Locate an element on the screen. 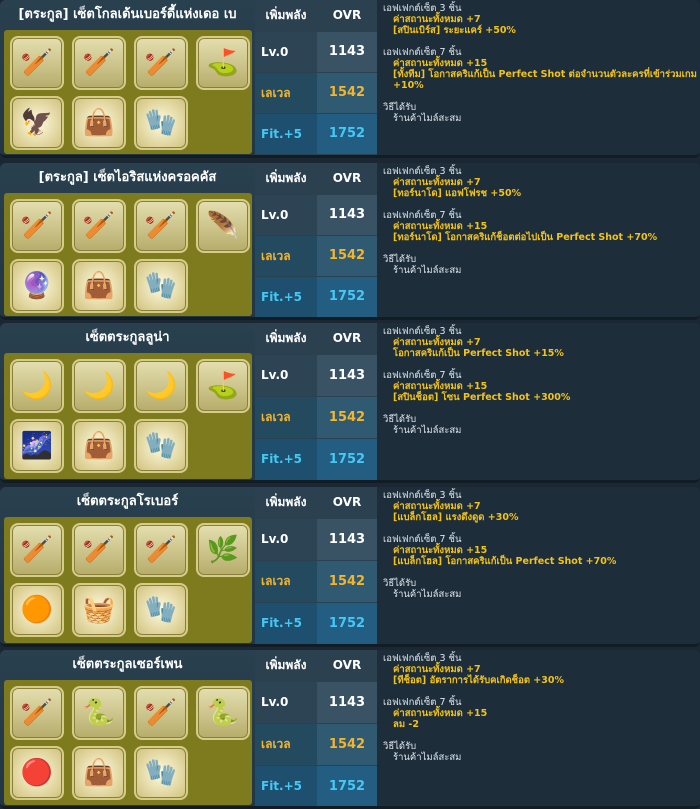 This screenshot has height=809, width=700. effect-line: [แบล็กโฮล] แรงดึงดูด +30% is located at coordinates (456, 517).